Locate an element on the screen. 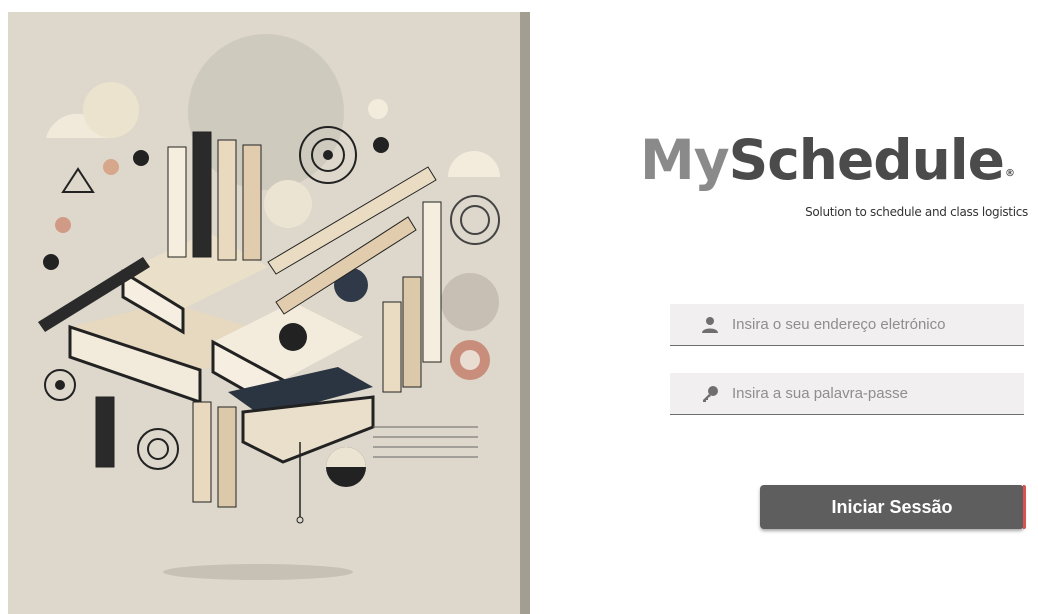 The width and height of the screenshot is (1038, 614). email-input is located at coordinates (878, 324).